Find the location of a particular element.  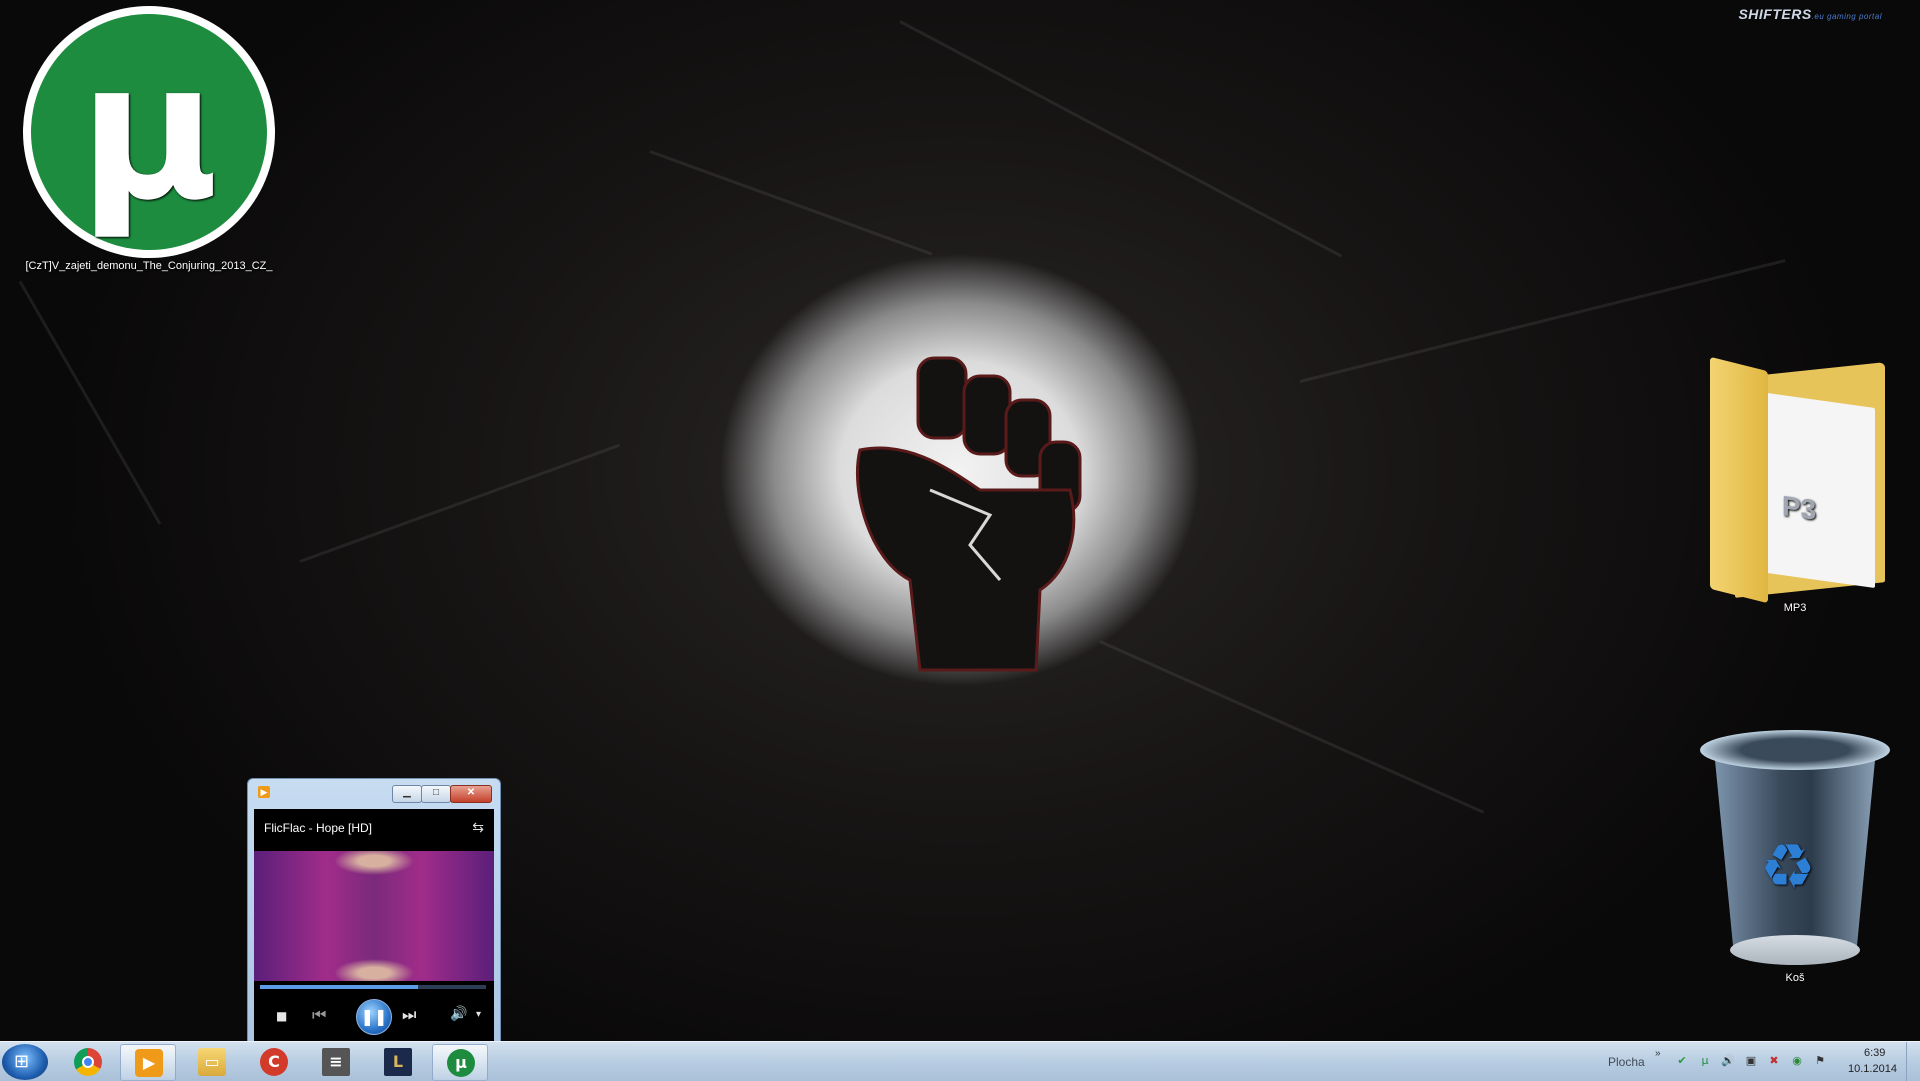

alert-tray-icon: ✖ is located at coordinates (1774, 1061).